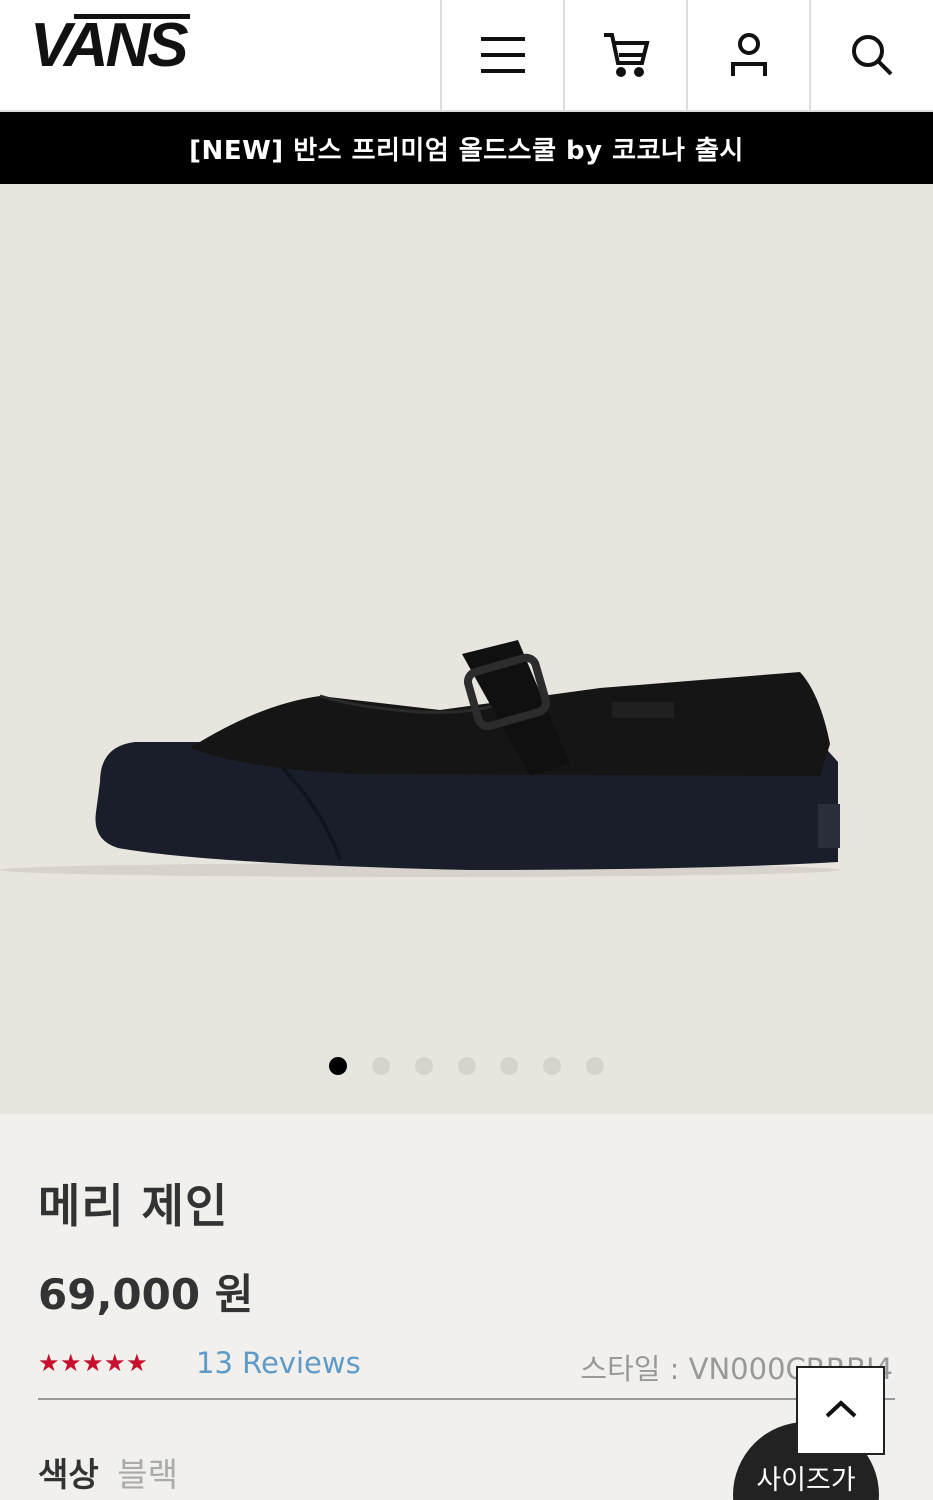  I want to click on svg-text: VANS, so click(109, 44).